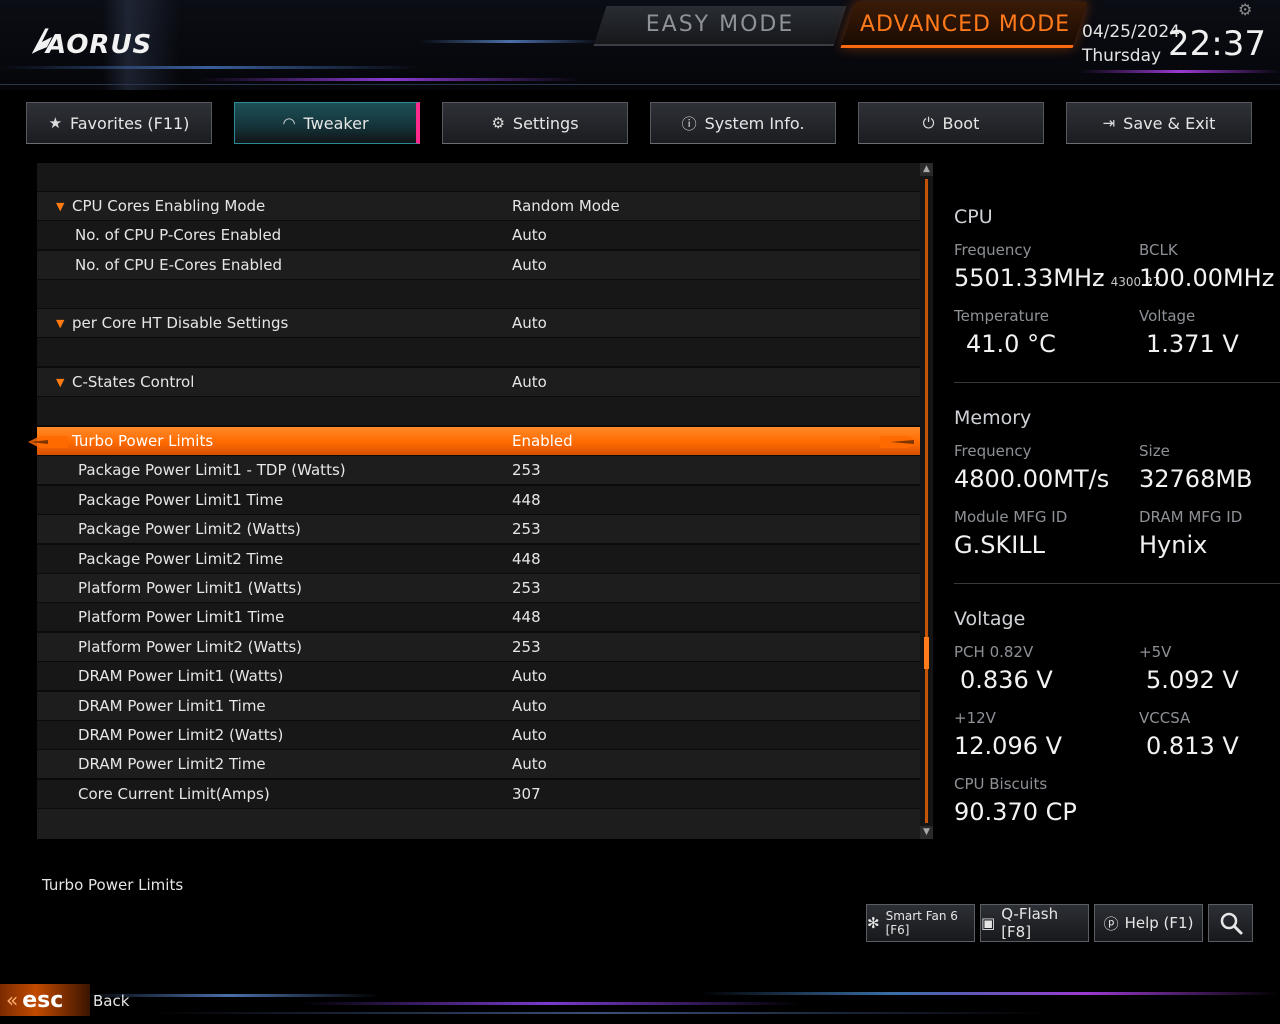  I want to click on bclk-label: BCLK, so click(1158, 250).